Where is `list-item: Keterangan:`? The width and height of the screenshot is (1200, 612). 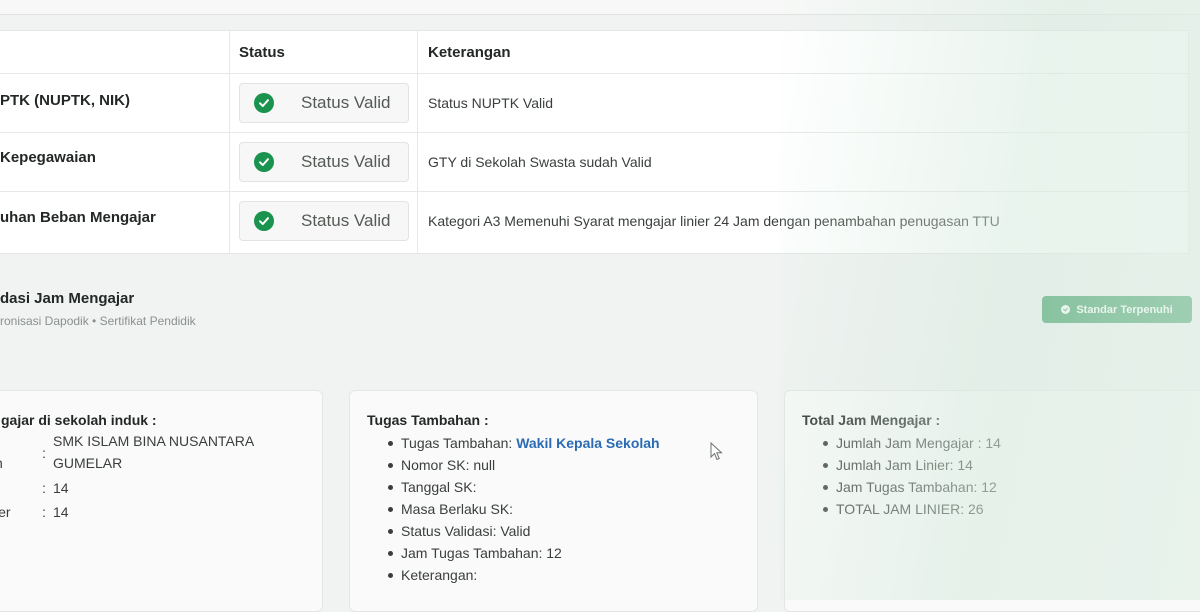 list-item: Keterangan: is located at coordinates (524, 575).